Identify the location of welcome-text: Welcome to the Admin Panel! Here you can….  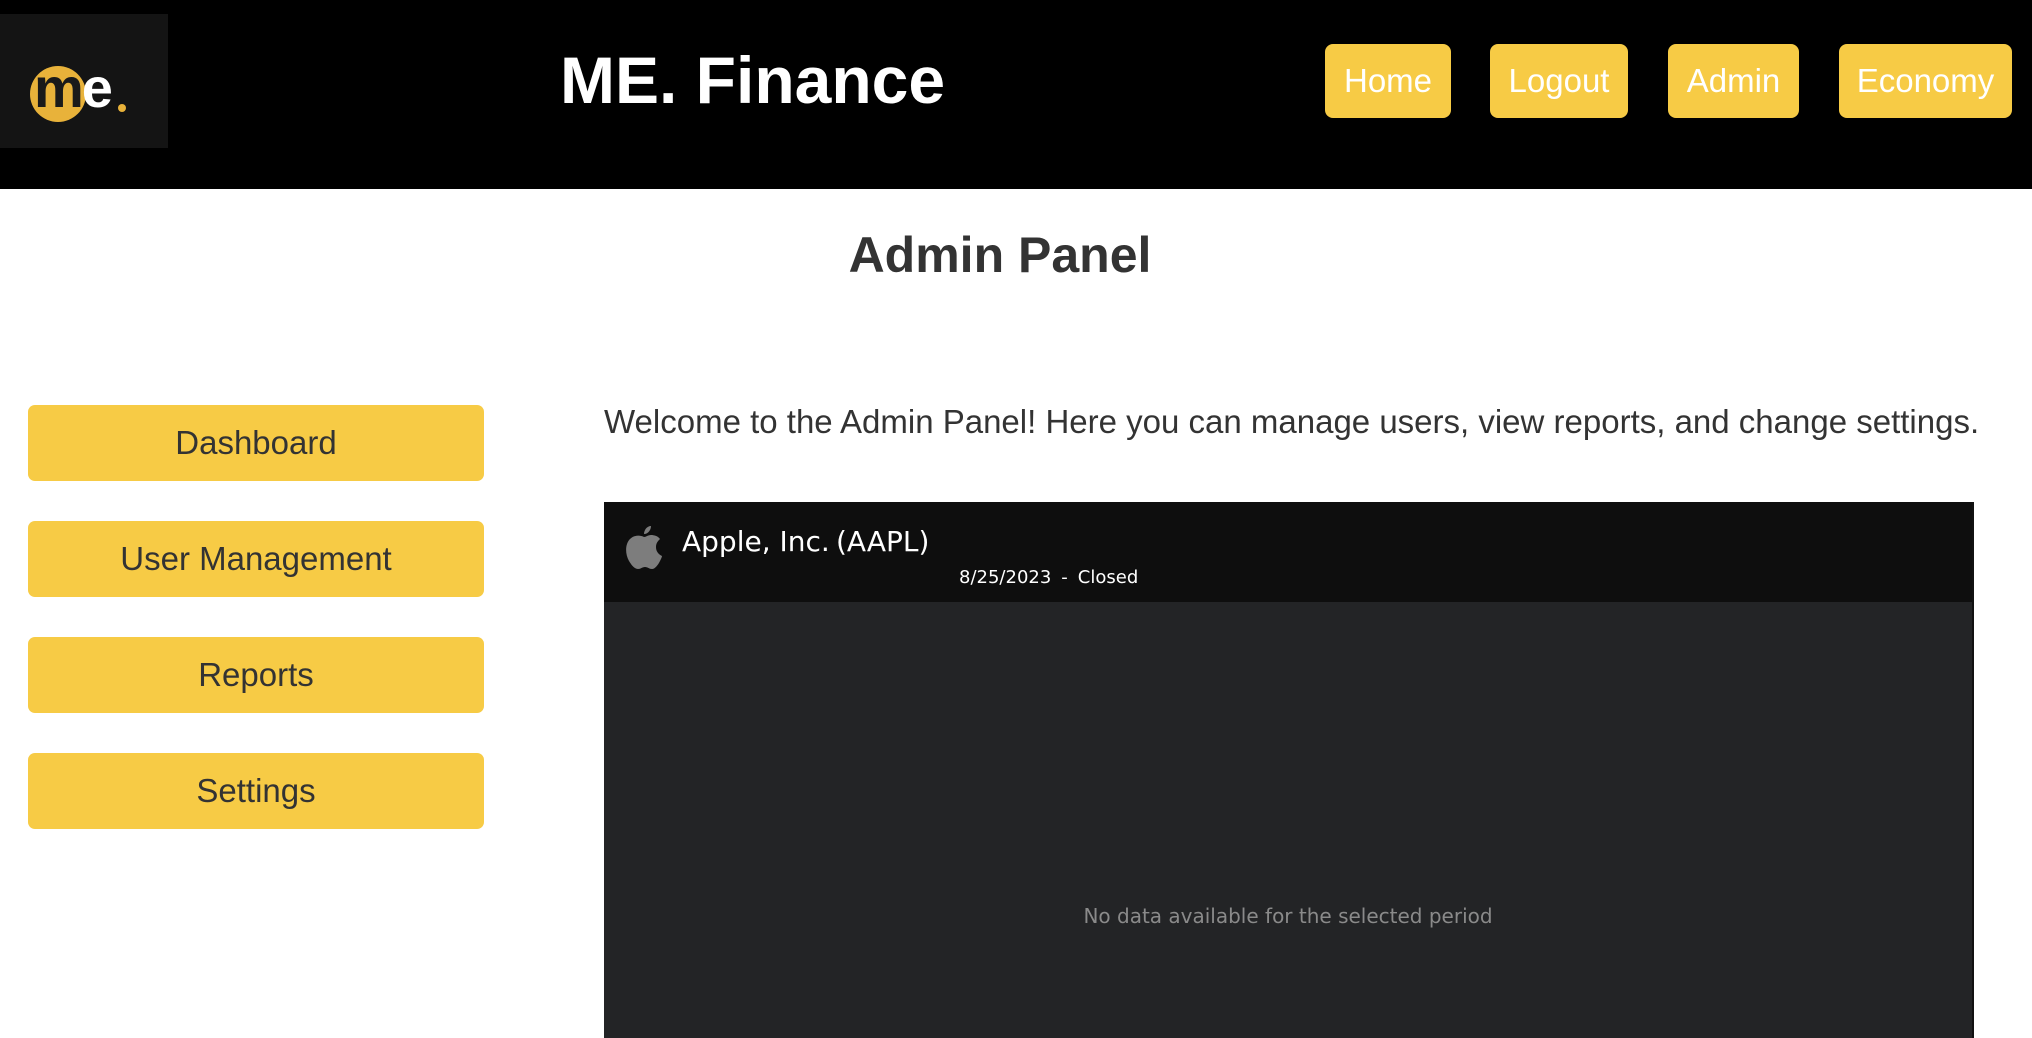
(1292, 421).